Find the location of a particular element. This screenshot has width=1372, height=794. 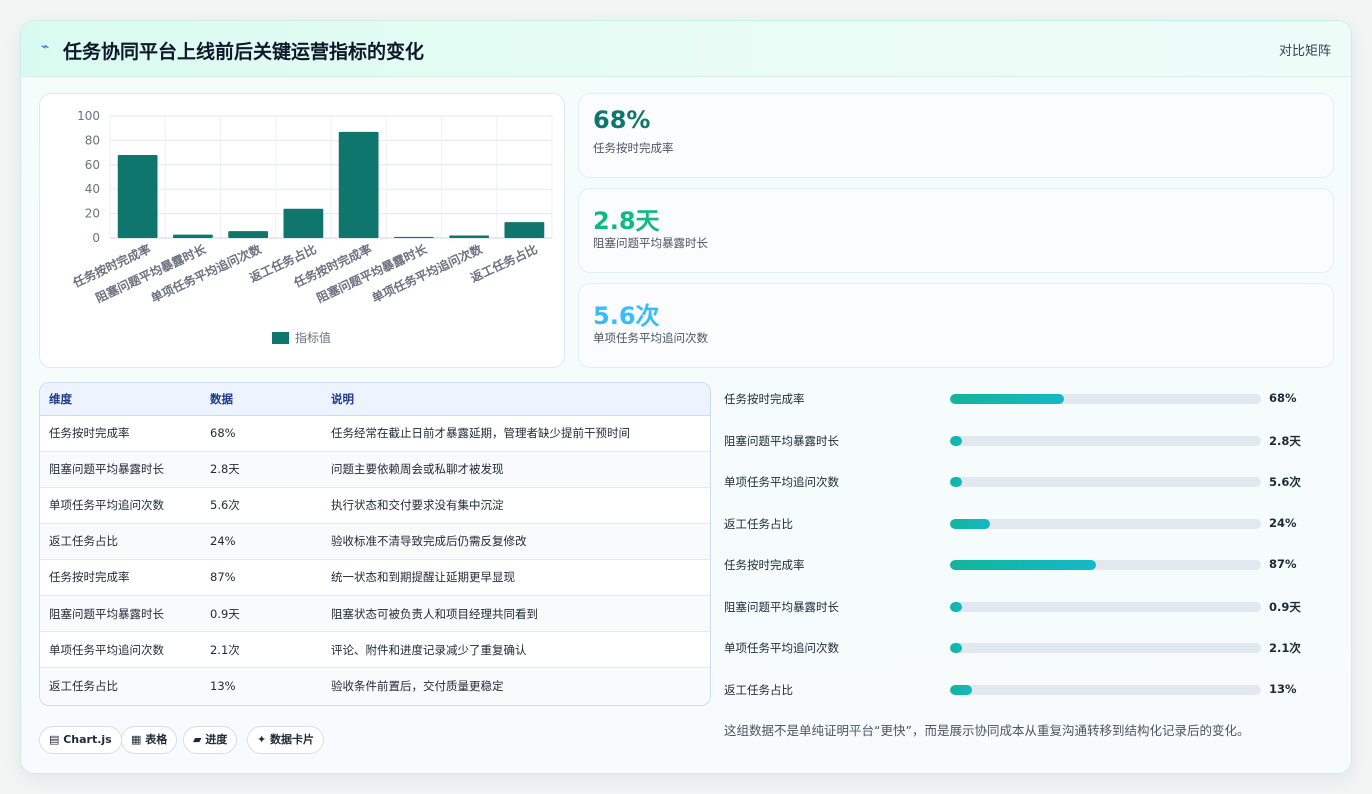

stat-value: 5.6次 is located at coordinates (626, 316).